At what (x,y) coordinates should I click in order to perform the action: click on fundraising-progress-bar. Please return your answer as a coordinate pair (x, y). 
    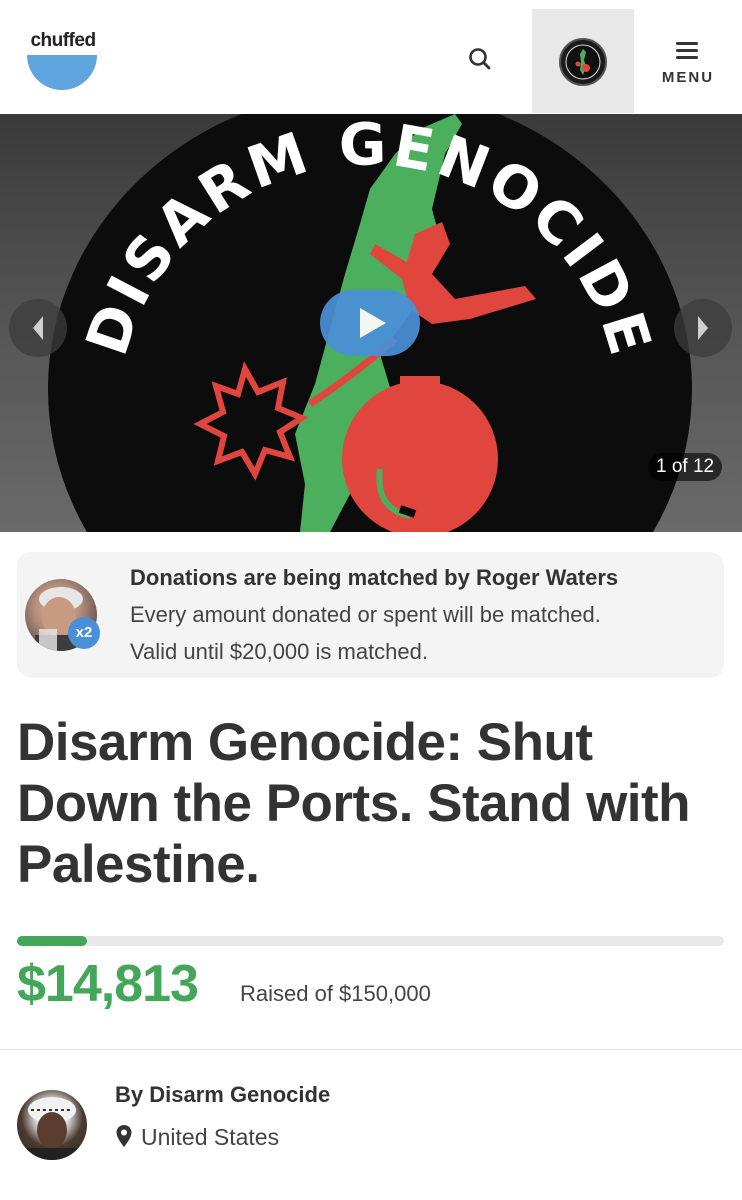
    Looking at the image, I should click on (370, 941).